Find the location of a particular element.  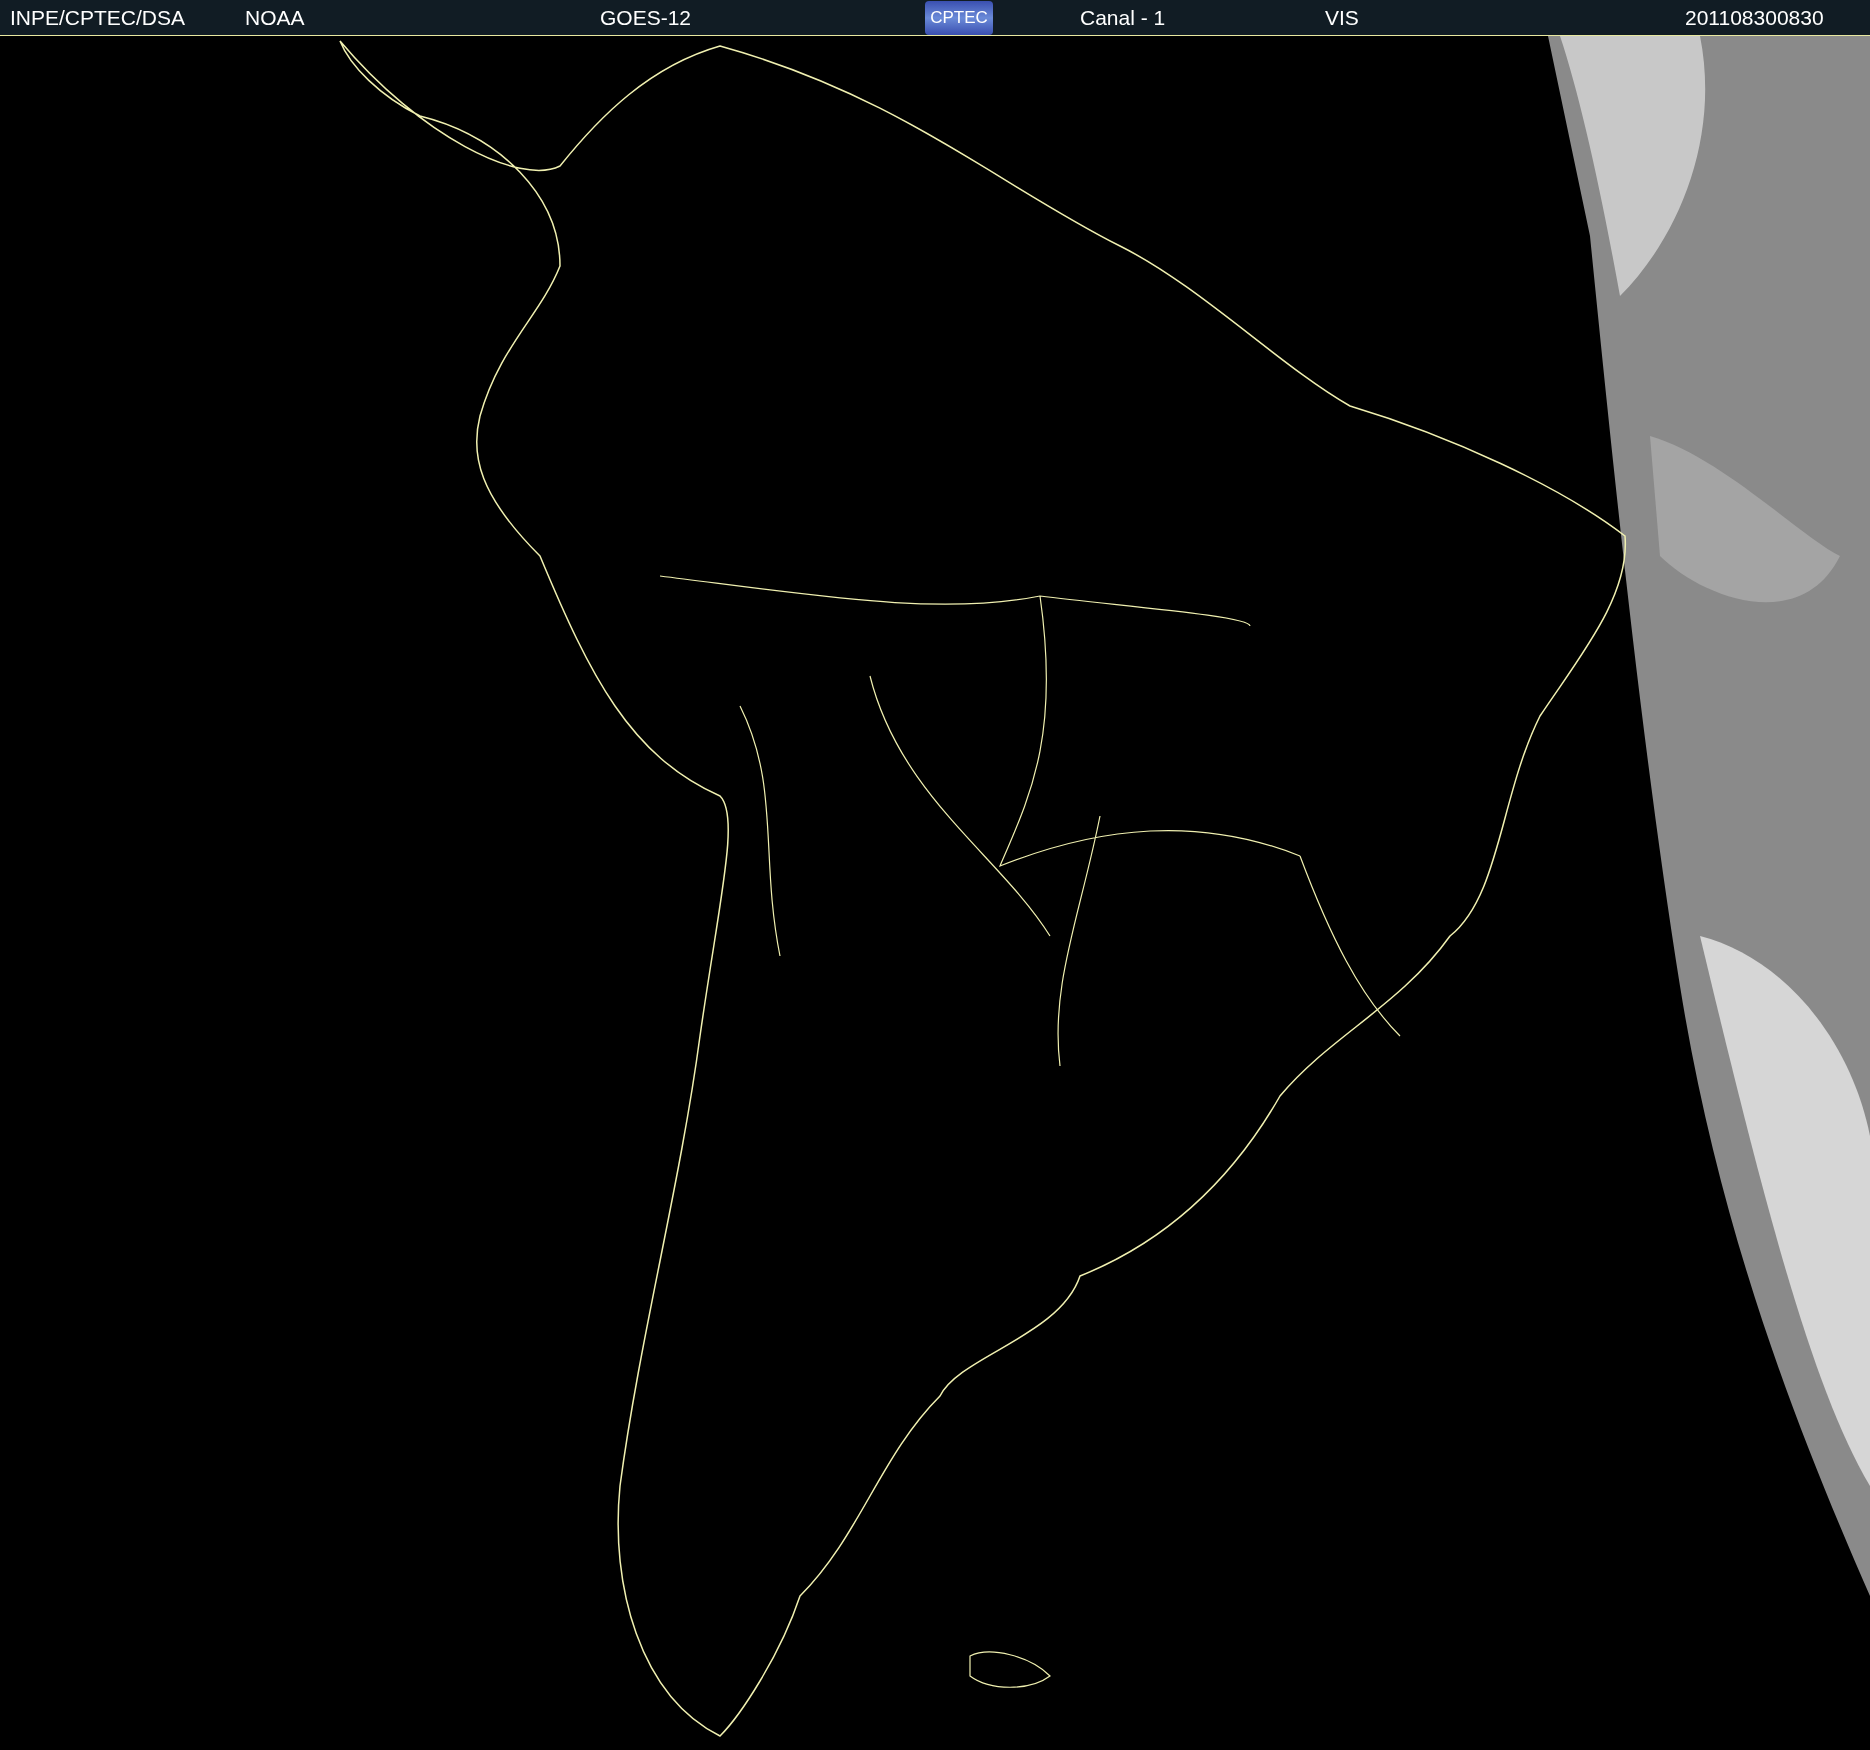

header-label: INPE/CPTEC/DSA is located at coordinates (98, 17).